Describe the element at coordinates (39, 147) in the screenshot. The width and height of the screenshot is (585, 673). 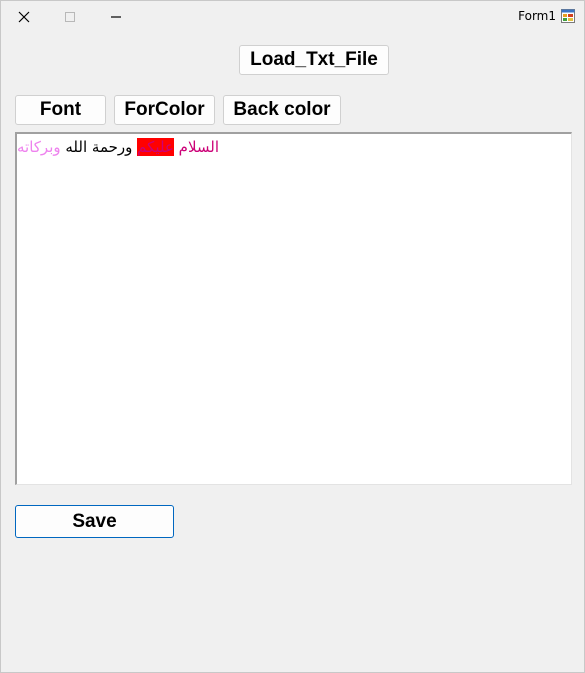
I see `text-run: وبركاته` at that location.